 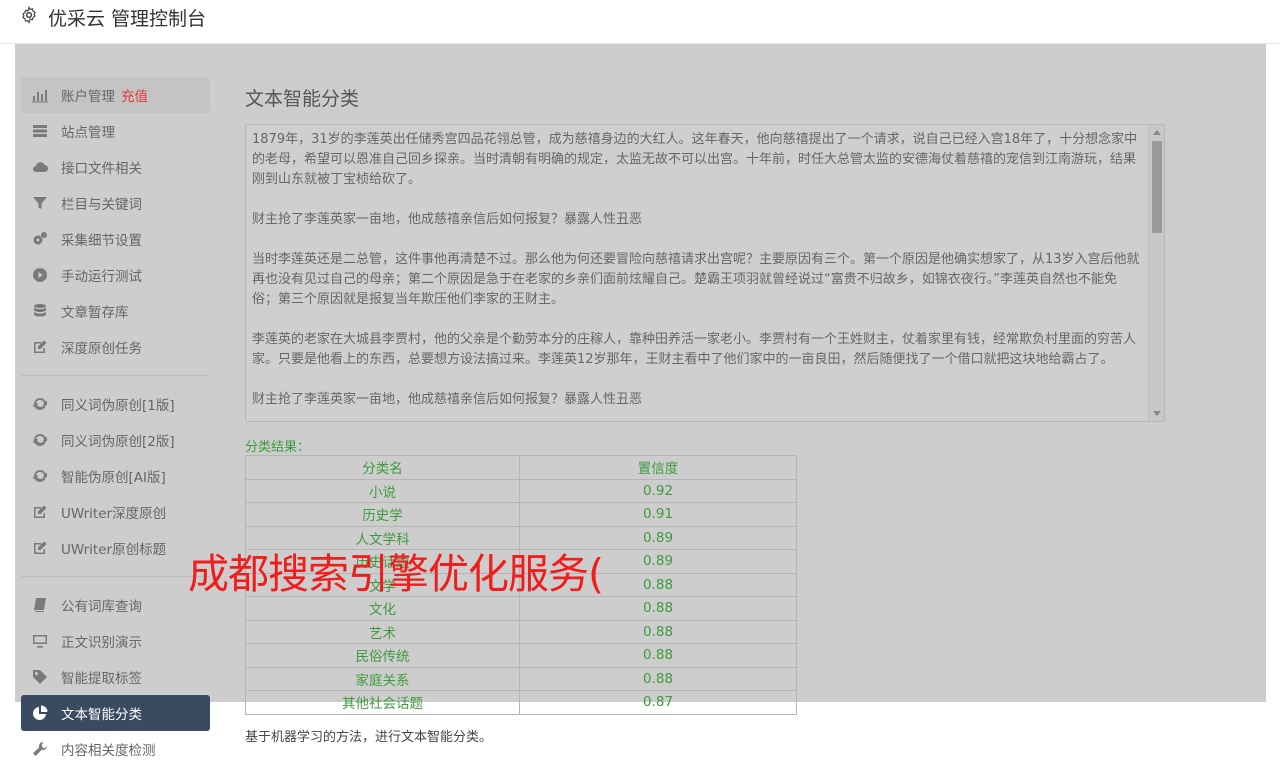 What do you see at coordinates (382, 678) in the screenshot?
I see `category-name: 家庭关系` at bounding box center [382, 678].